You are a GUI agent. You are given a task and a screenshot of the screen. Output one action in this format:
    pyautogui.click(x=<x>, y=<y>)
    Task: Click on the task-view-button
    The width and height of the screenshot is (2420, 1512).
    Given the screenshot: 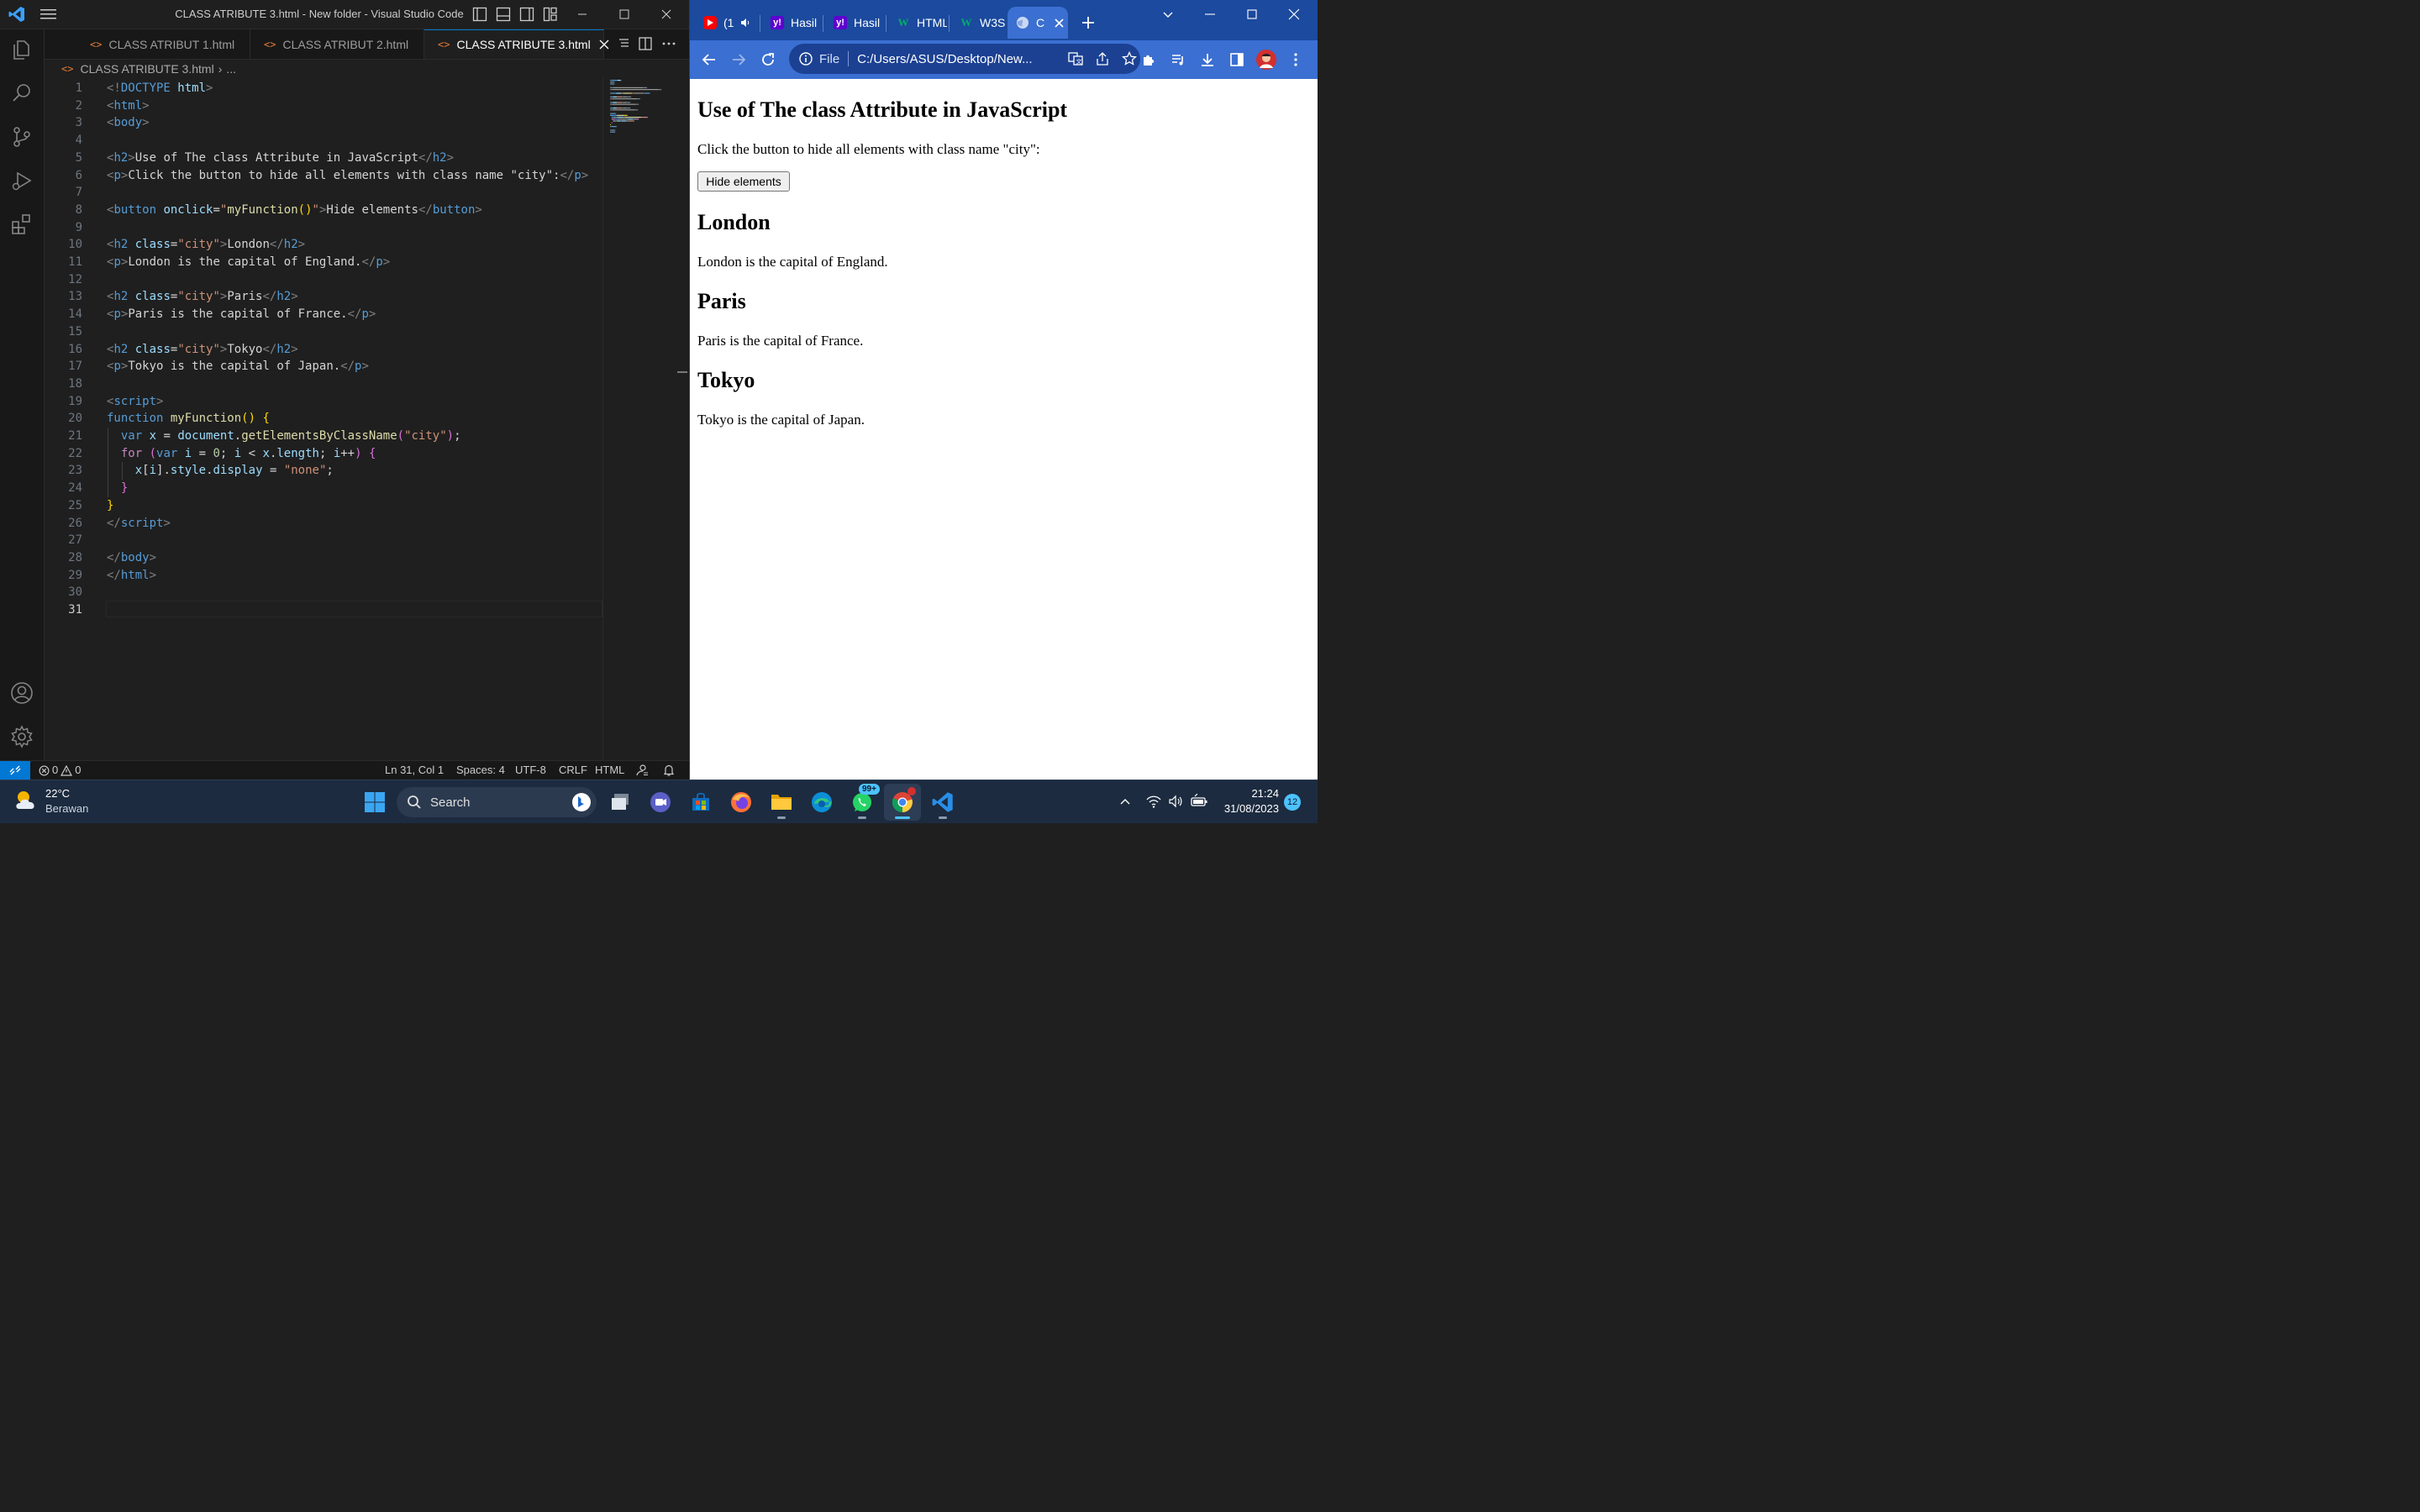 What is the action you would take?
    pyautogui.click(x=620, y=802)
    